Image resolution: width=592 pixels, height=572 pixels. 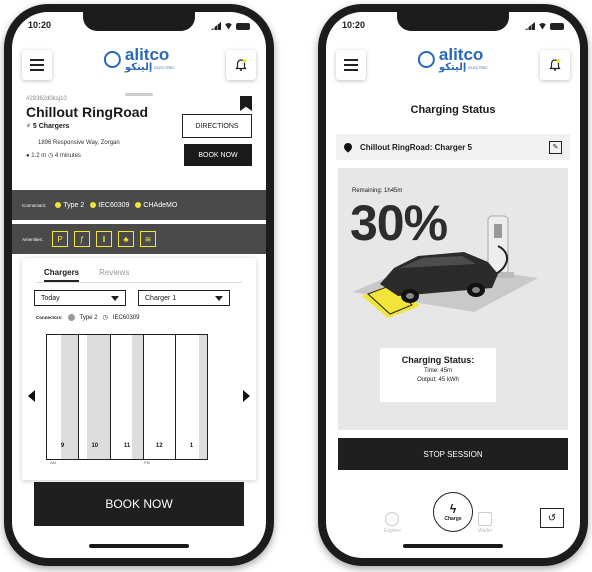 What do you see at coordinates (452, 67) in the screenshot?
I see `logo-text-ar: إليتكو` at bounding box center [452, 67].